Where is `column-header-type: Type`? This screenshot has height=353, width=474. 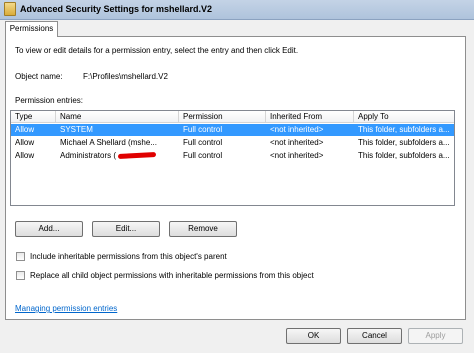 column-header-type: Type is located at coordinates (33, 117).